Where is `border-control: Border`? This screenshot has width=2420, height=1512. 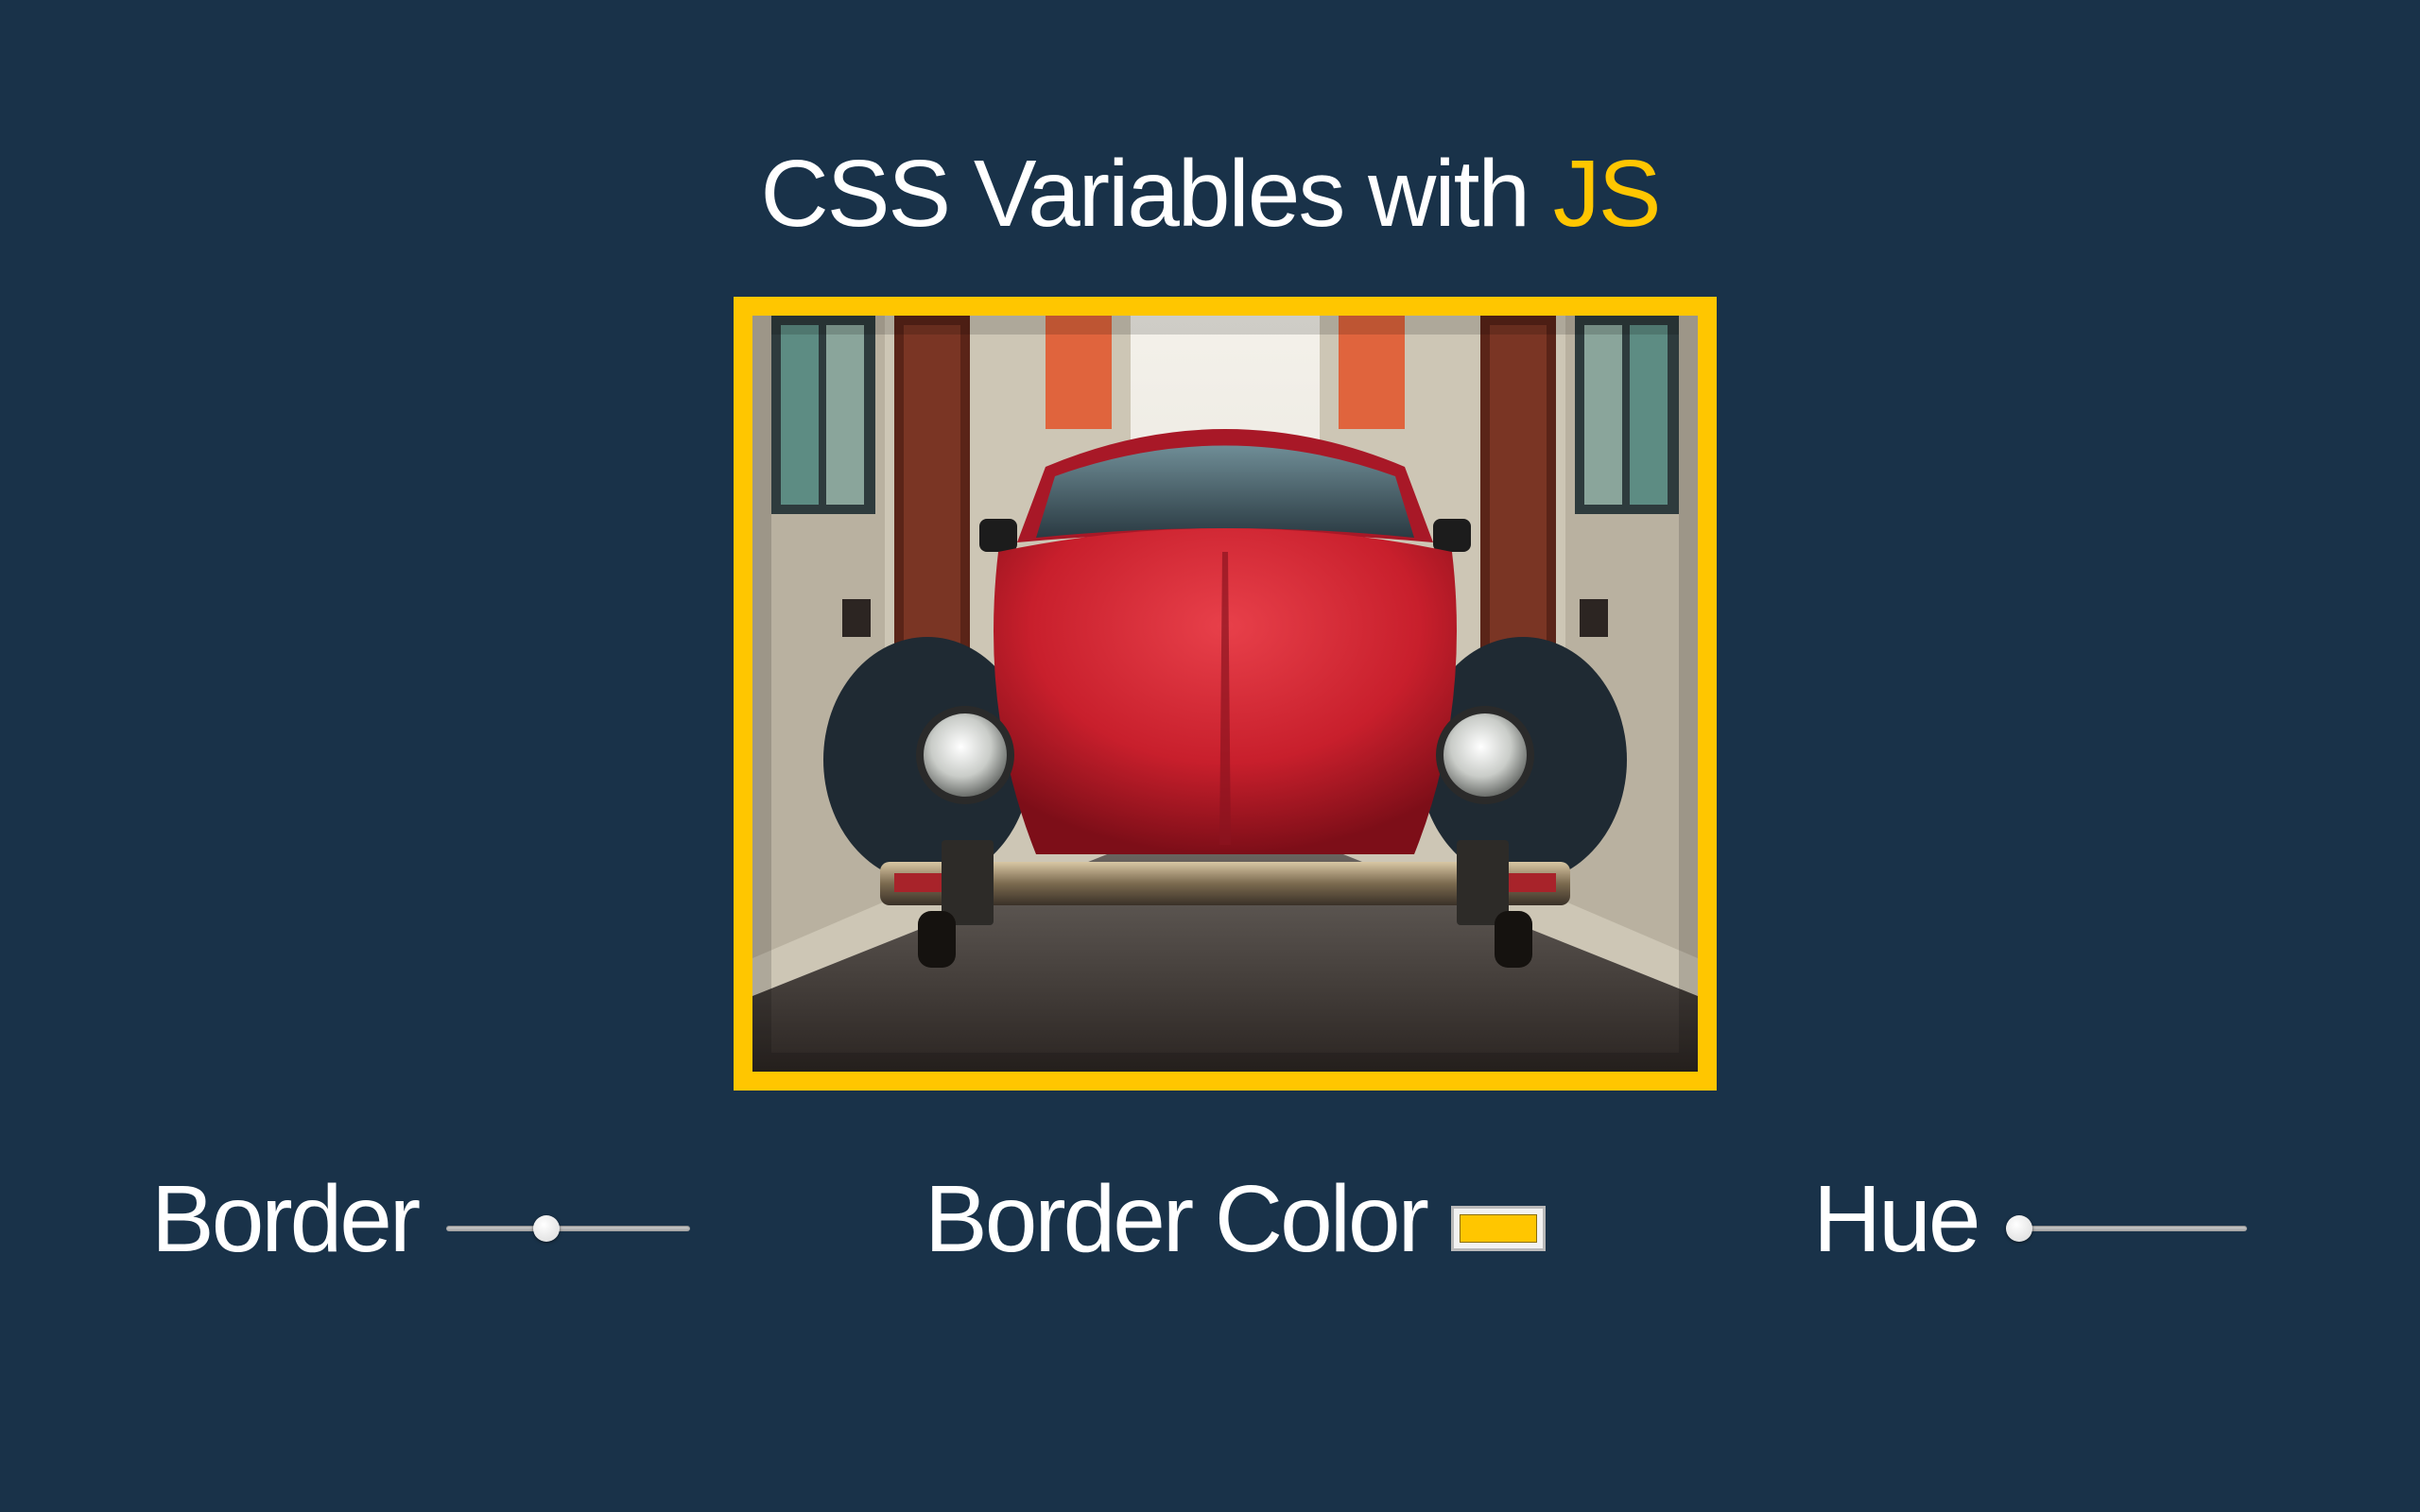 border-control: Border is located at coordinates (421, 1219).